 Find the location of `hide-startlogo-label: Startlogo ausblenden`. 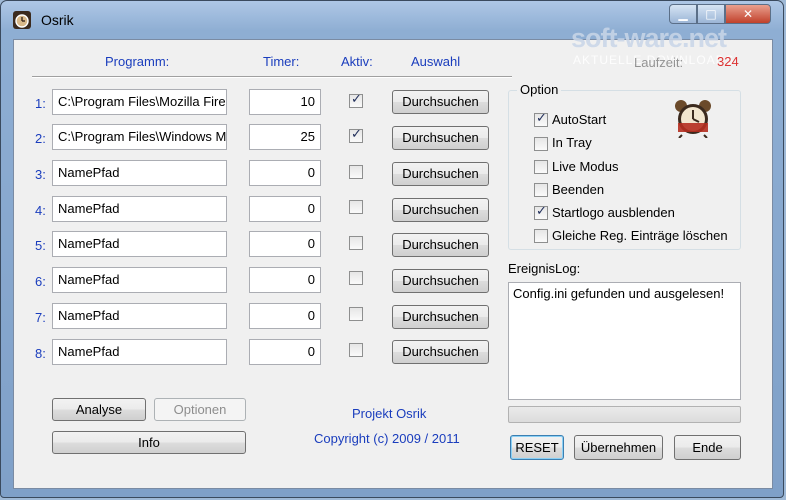

hide-startlogo-label: Startlogo ausblenden is located at coordinates (613, 212).